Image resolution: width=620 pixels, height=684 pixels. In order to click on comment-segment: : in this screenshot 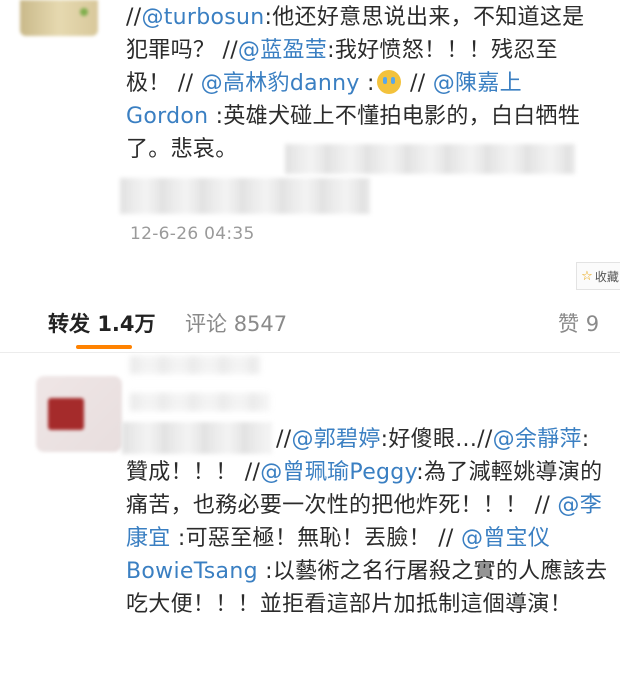, I will do `click(367, 83)`.